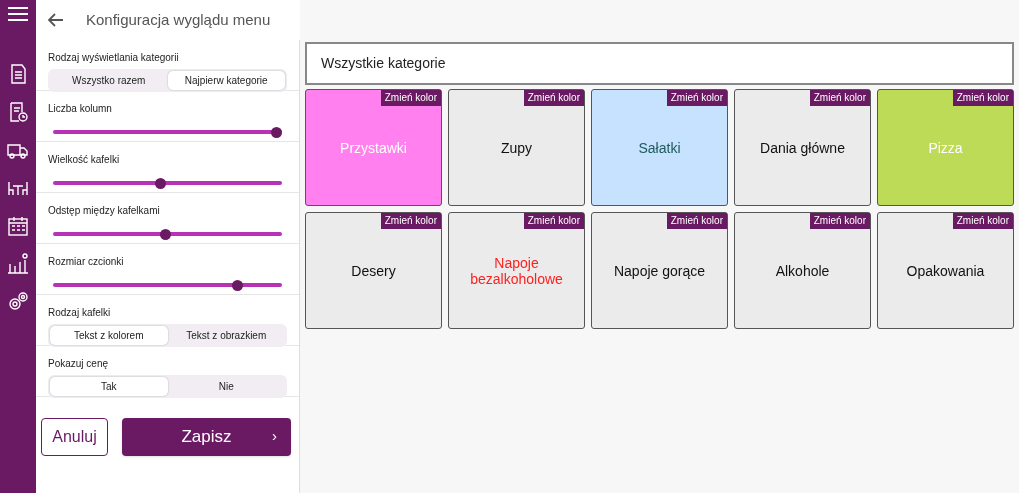 This screenshot has width=1019, height=493. I want to click on category-tile: Zmień kolor Opakowania, so click(945, 270).